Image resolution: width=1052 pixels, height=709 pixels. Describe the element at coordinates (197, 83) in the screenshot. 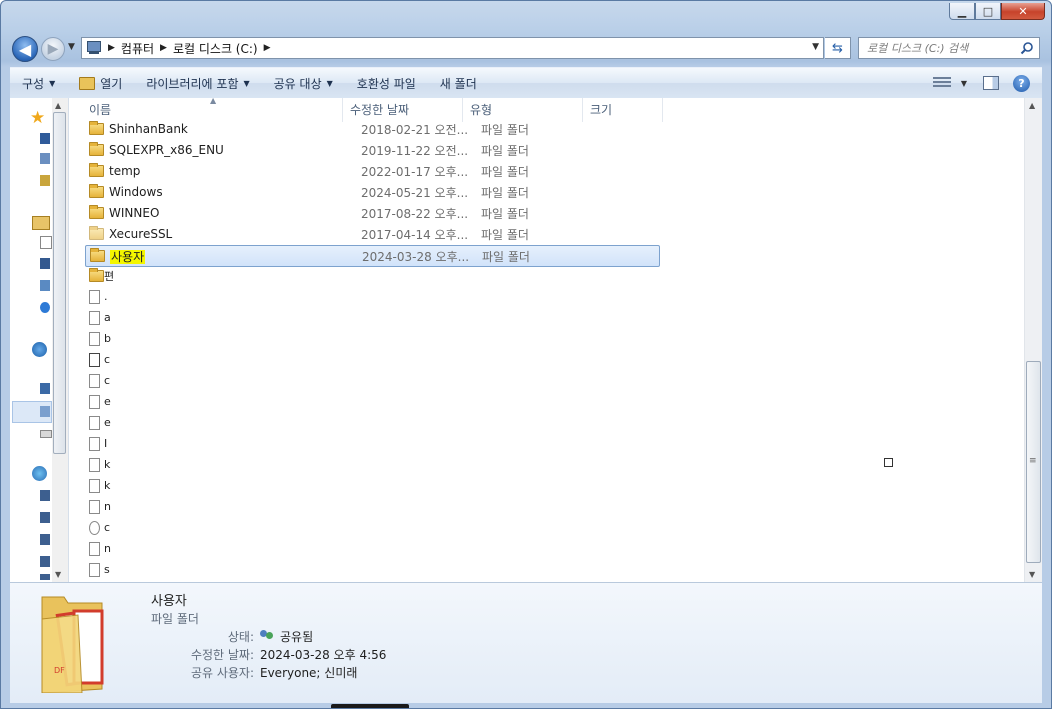

I see `include-in-library-button: 라이브러리에 포함 ▼` at that location.